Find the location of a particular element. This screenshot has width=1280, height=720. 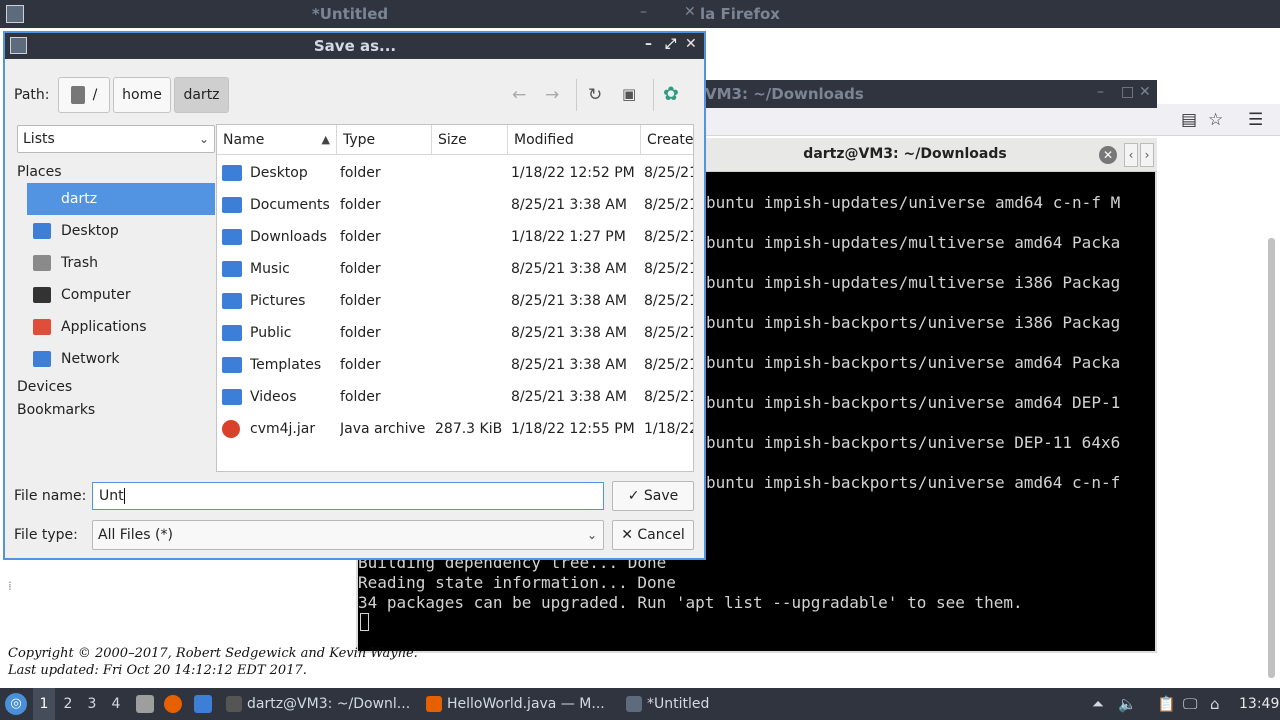

cancel-button: ✕ Cancel is located at coordinates (653, 535).